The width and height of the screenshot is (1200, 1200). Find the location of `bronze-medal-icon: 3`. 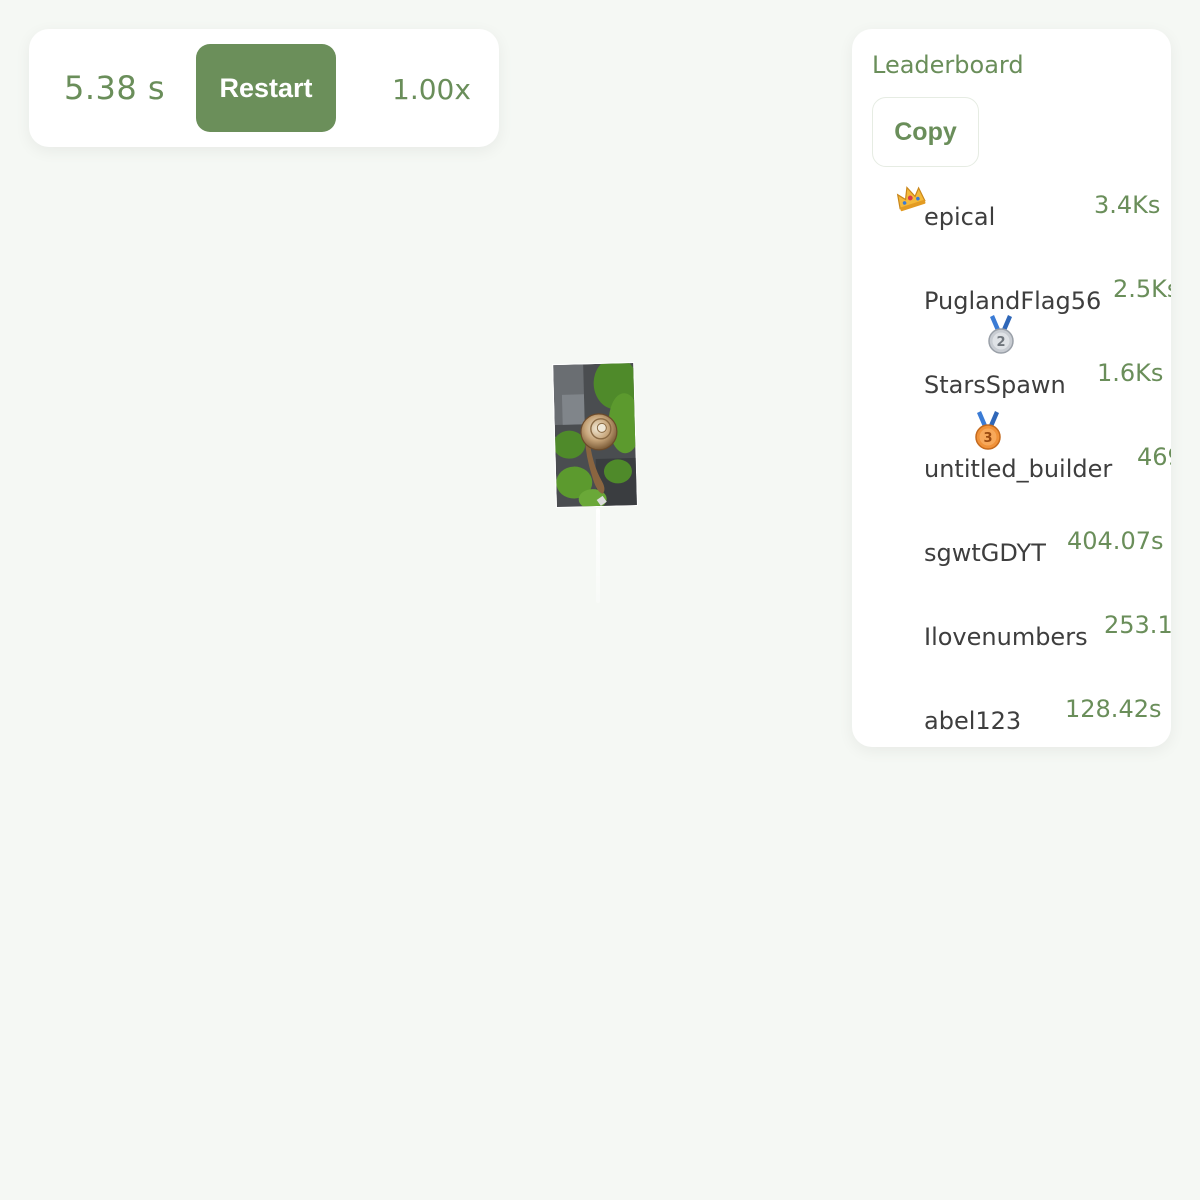

bronze-medal-icon: 3 is located at coordinates (988, 430).